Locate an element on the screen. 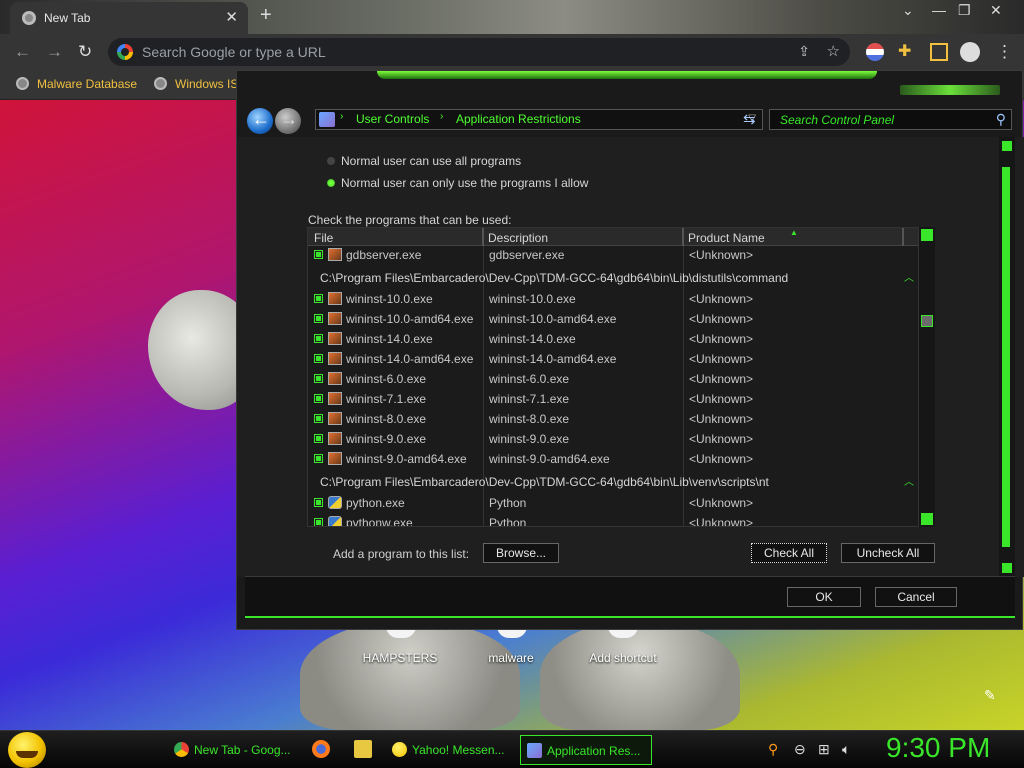  shortcut-hampsters: HAMPSTERS is located at coordinates (400, 658).